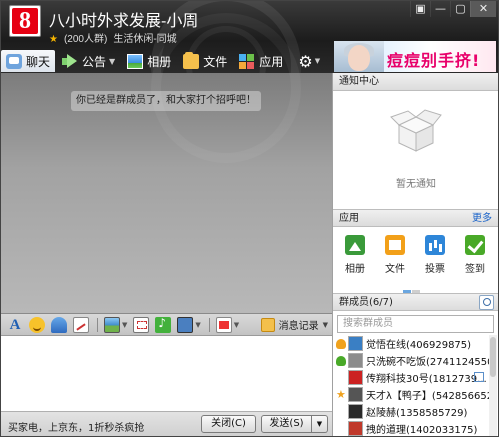 This screenshot has width=499, height=437. I want to click on members-header: 群成员(6/7), so click(415, 302).